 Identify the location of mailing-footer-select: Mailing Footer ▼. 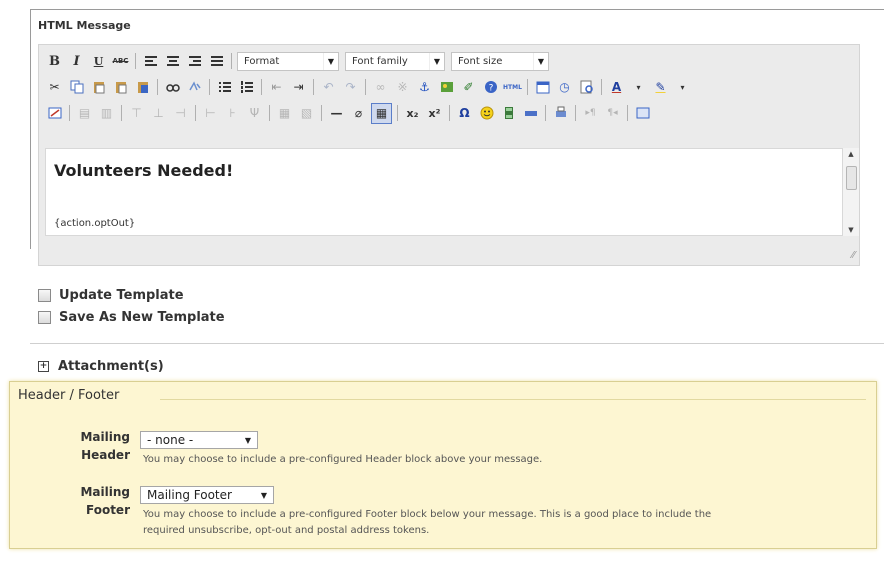
(207, 495).